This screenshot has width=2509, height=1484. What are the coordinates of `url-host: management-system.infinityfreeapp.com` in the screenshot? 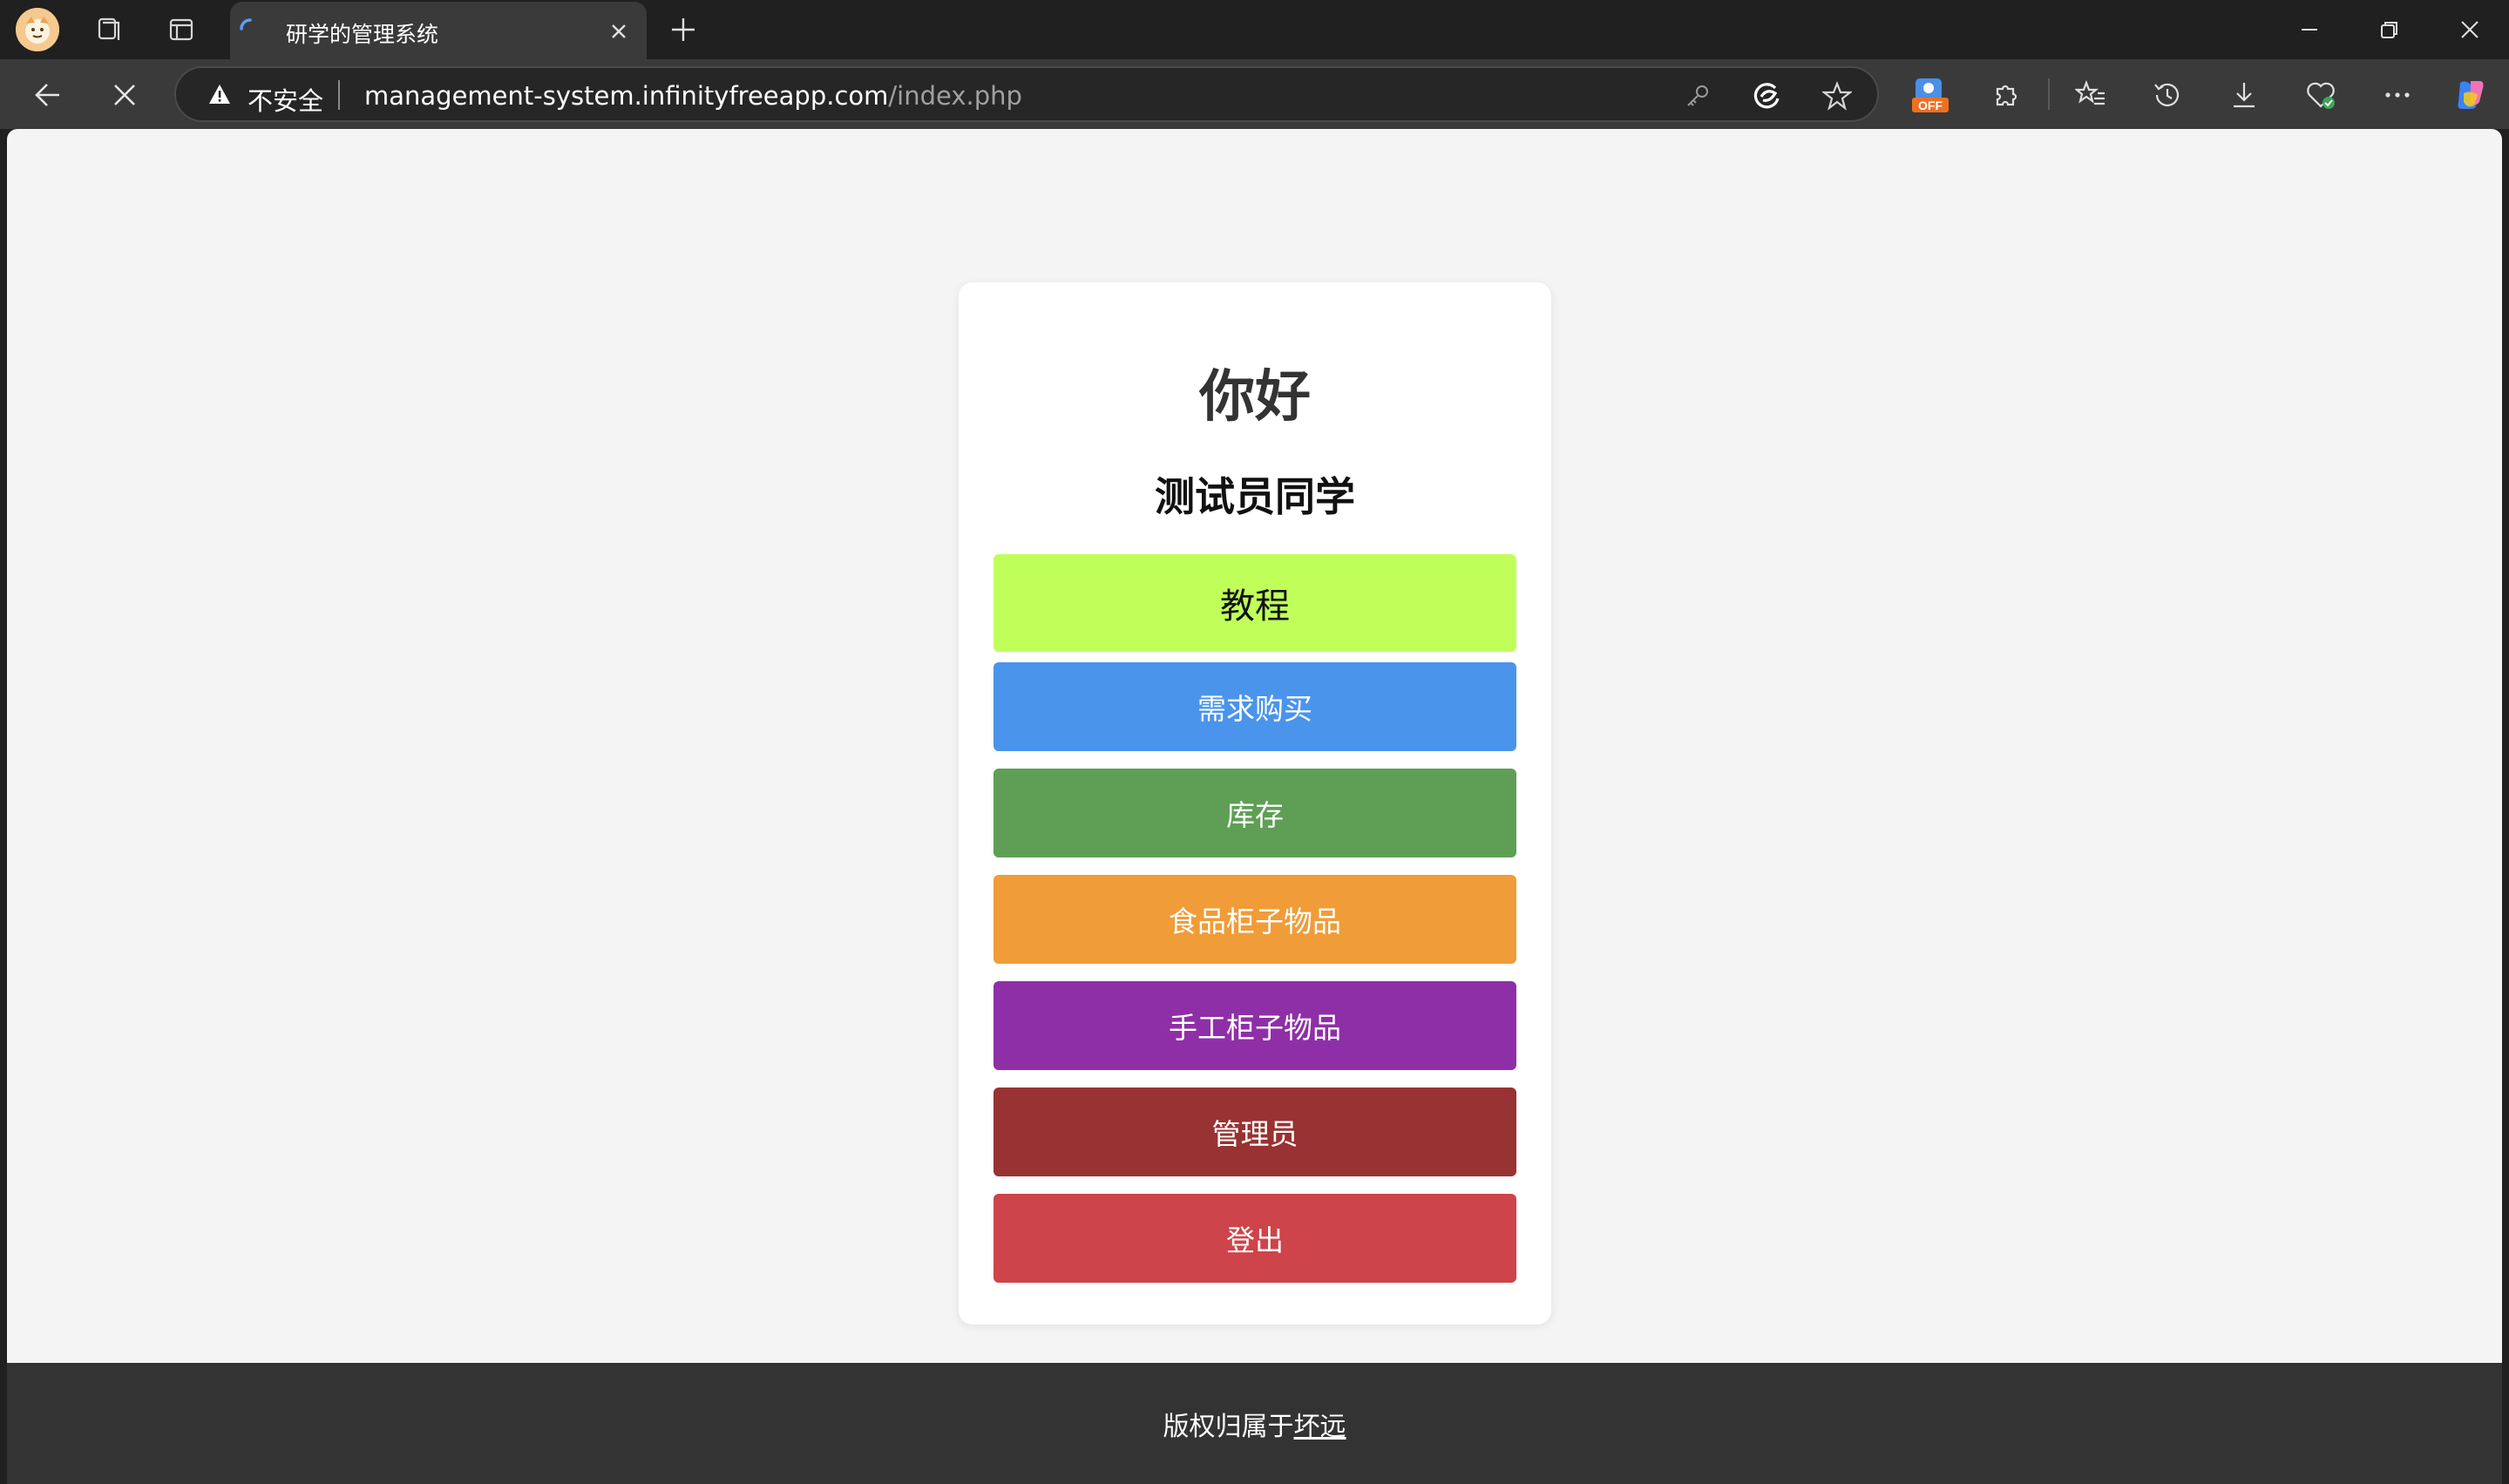 It's located at (626, 96).